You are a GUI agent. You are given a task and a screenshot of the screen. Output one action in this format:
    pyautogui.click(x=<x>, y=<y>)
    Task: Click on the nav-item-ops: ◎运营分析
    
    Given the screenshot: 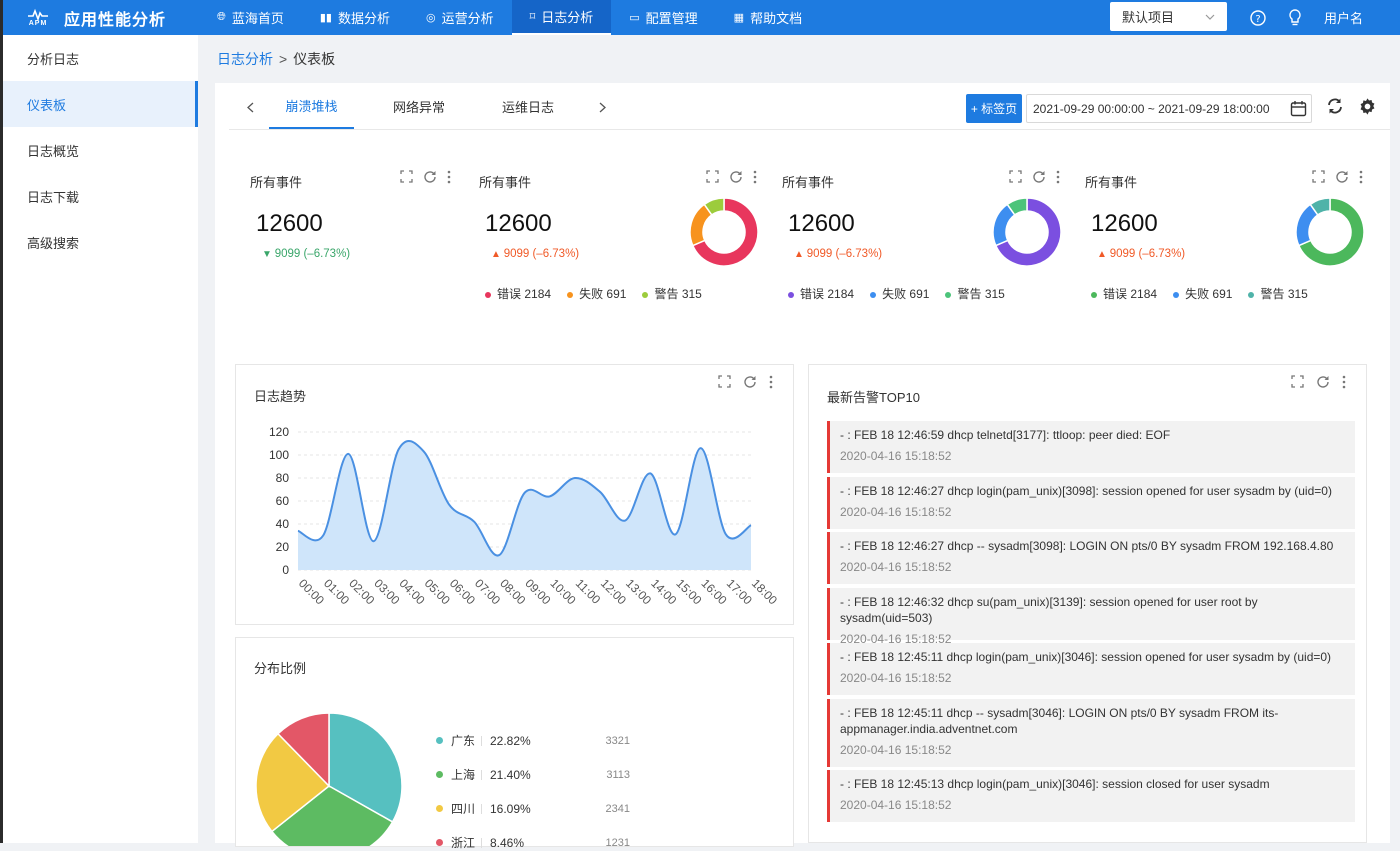 What is the action you would take?
    pyautogui.click(x=460, y=17)
    